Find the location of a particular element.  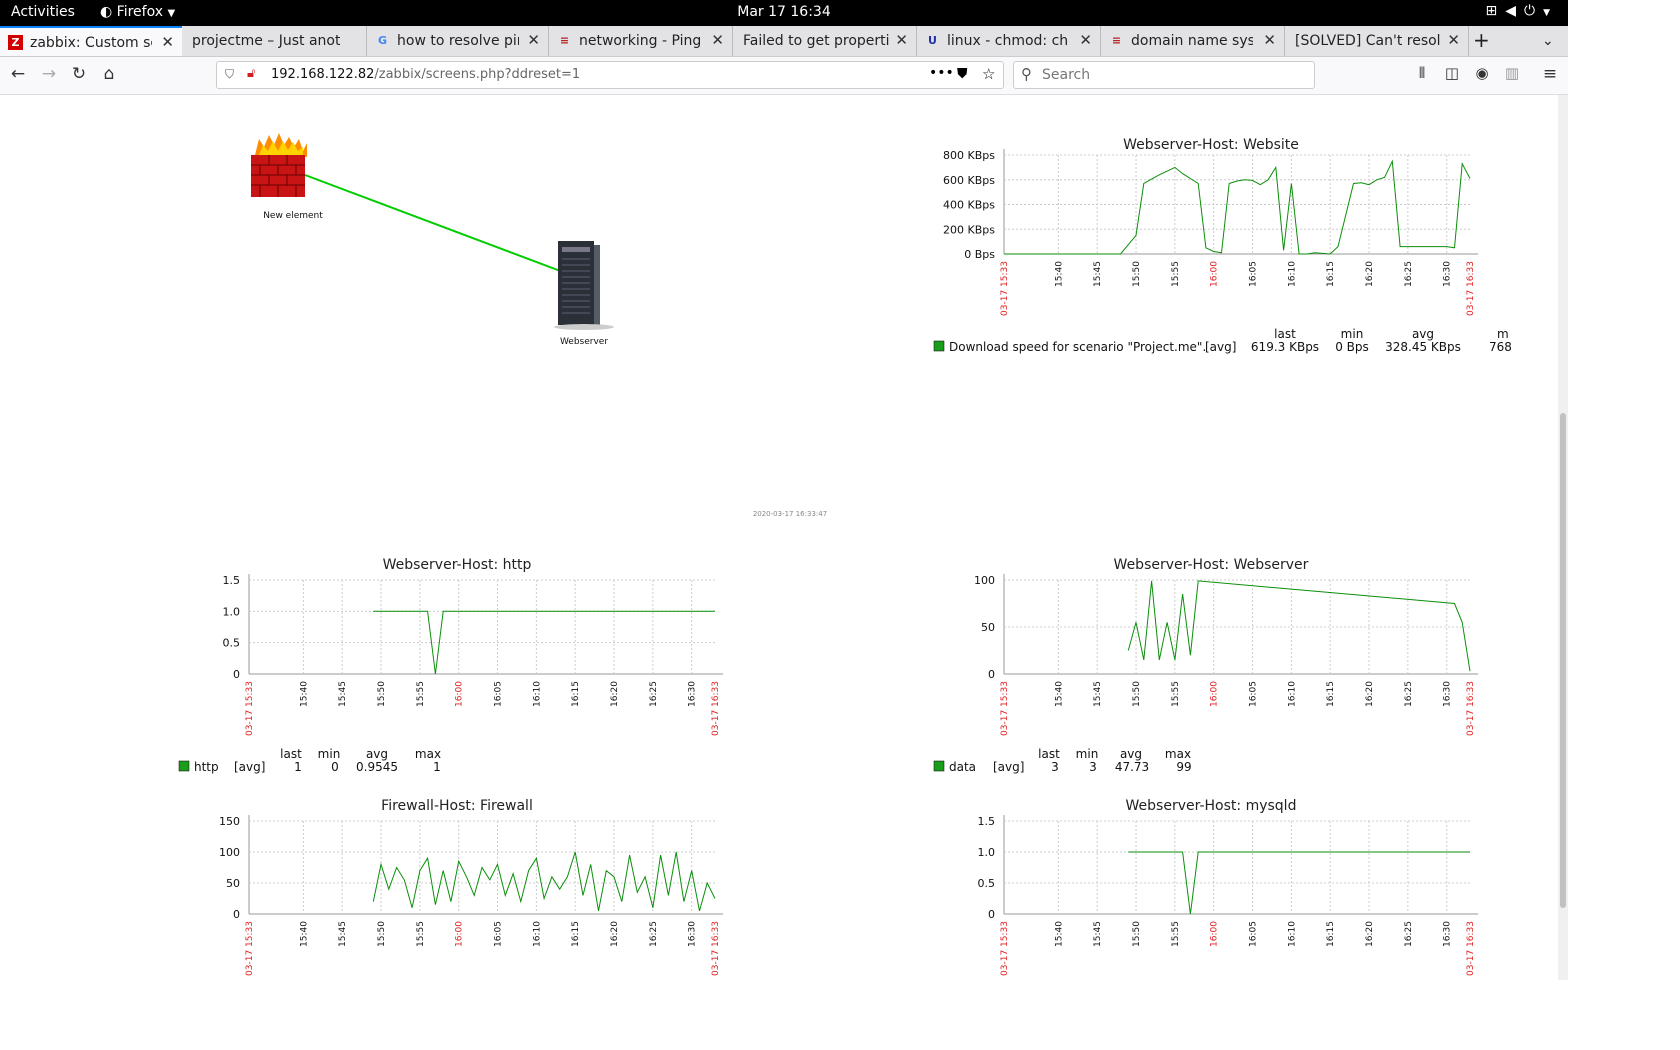

series-line is located at coordinates (544, 642).